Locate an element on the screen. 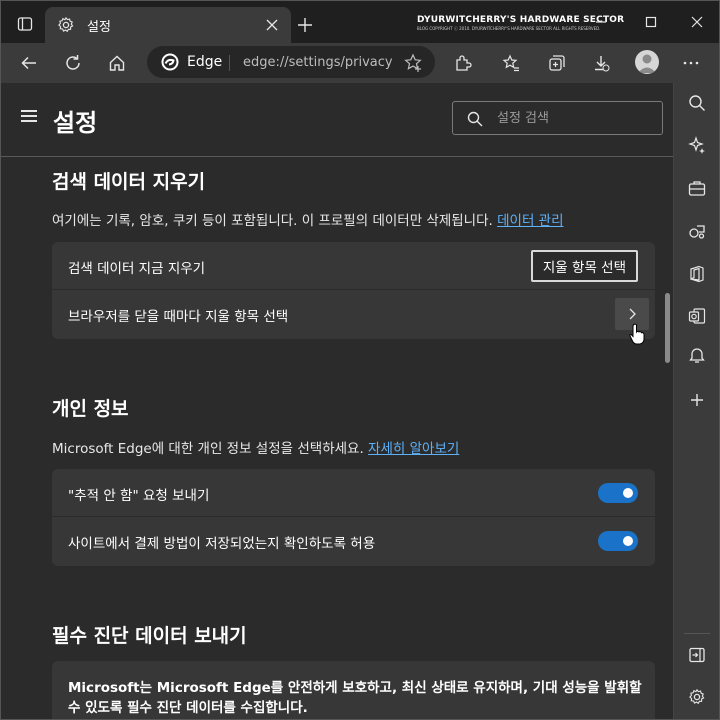 The image size is (720, 720). page-title: 설정 is located at coordinates (75, 123).